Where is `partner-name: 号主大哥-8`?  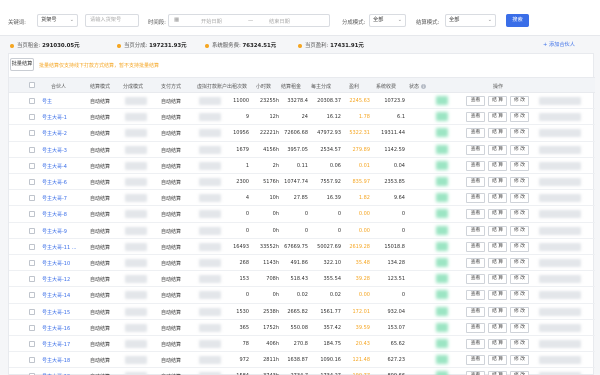 partner-name: 号主大哥-8 is located at coordinates (54, 214).